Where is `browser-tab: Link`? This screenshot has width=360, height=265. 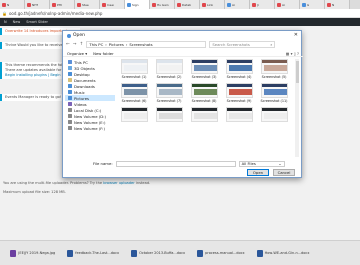 browser-tab: Link is located at coordinates (212, 4).